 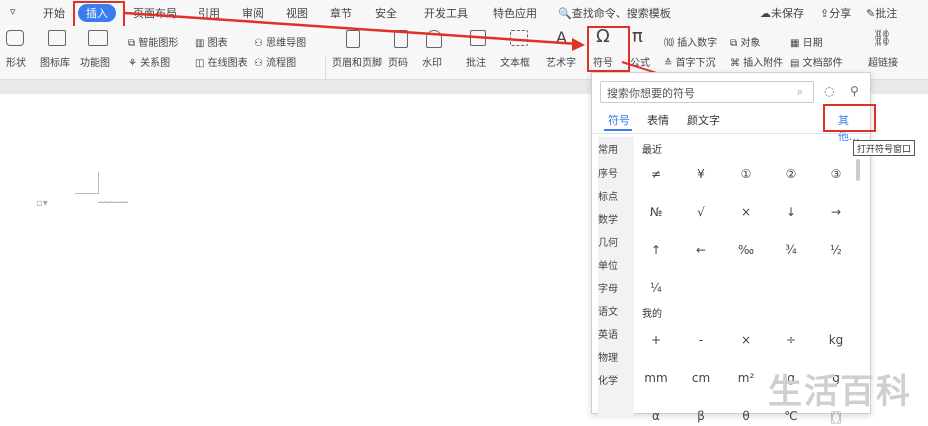 What do you see at coordinates (615, 356) in the screenshot?
I see `cat-physics: 物理` at bounding box center [615, 356].